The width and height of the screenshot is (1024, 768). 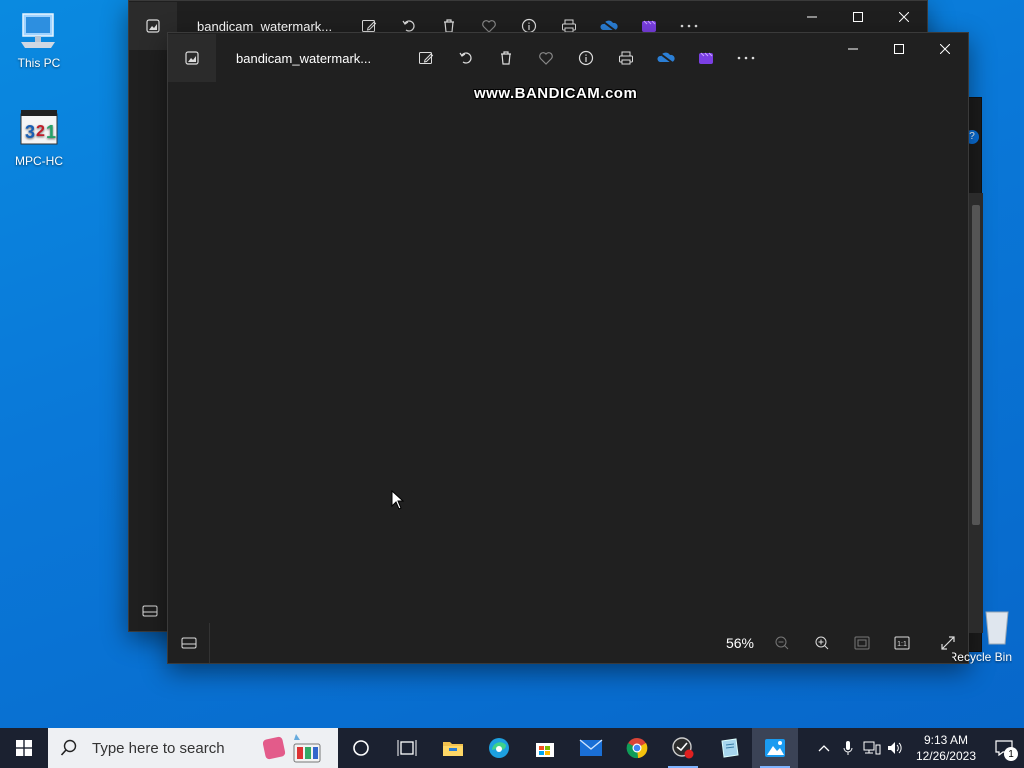 What do you see at coordinates (407, 748) in the screenshot?
I see `task-view-button` at bounding box center [407, 748].